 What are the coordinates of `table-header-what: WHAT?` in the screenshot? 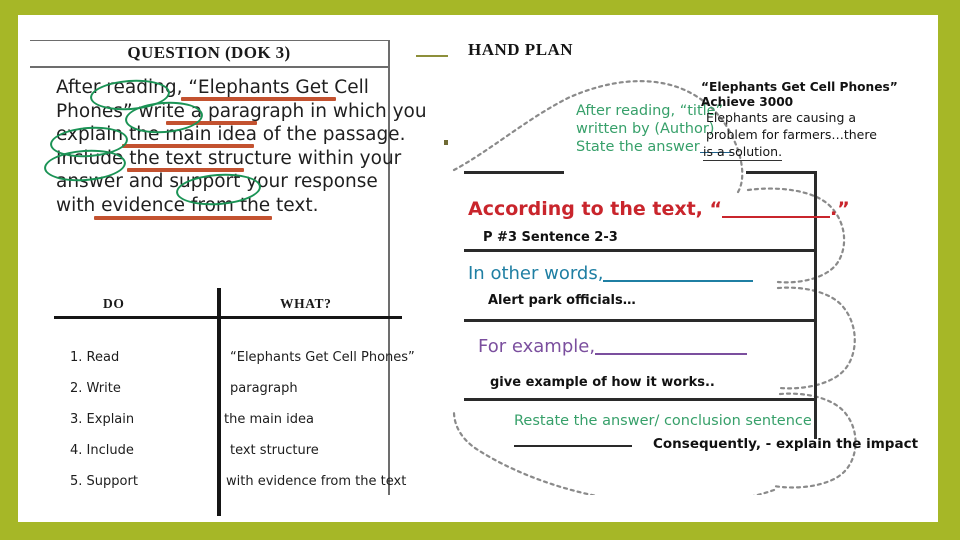 It's located at (306, 303).